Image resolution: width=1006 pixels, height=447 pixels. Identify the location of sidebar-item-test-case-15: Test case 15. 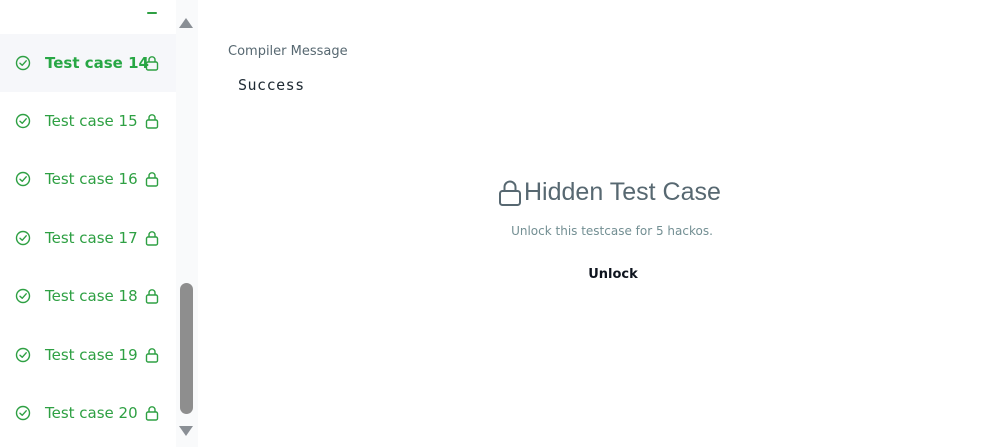
(88, 121).